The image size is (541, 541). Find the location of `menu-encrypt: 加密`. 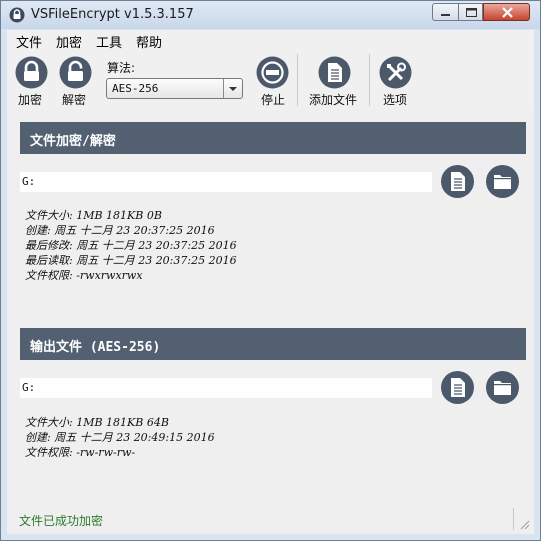

menu-encrypt: 加密 is located at coordinates (69, 41).